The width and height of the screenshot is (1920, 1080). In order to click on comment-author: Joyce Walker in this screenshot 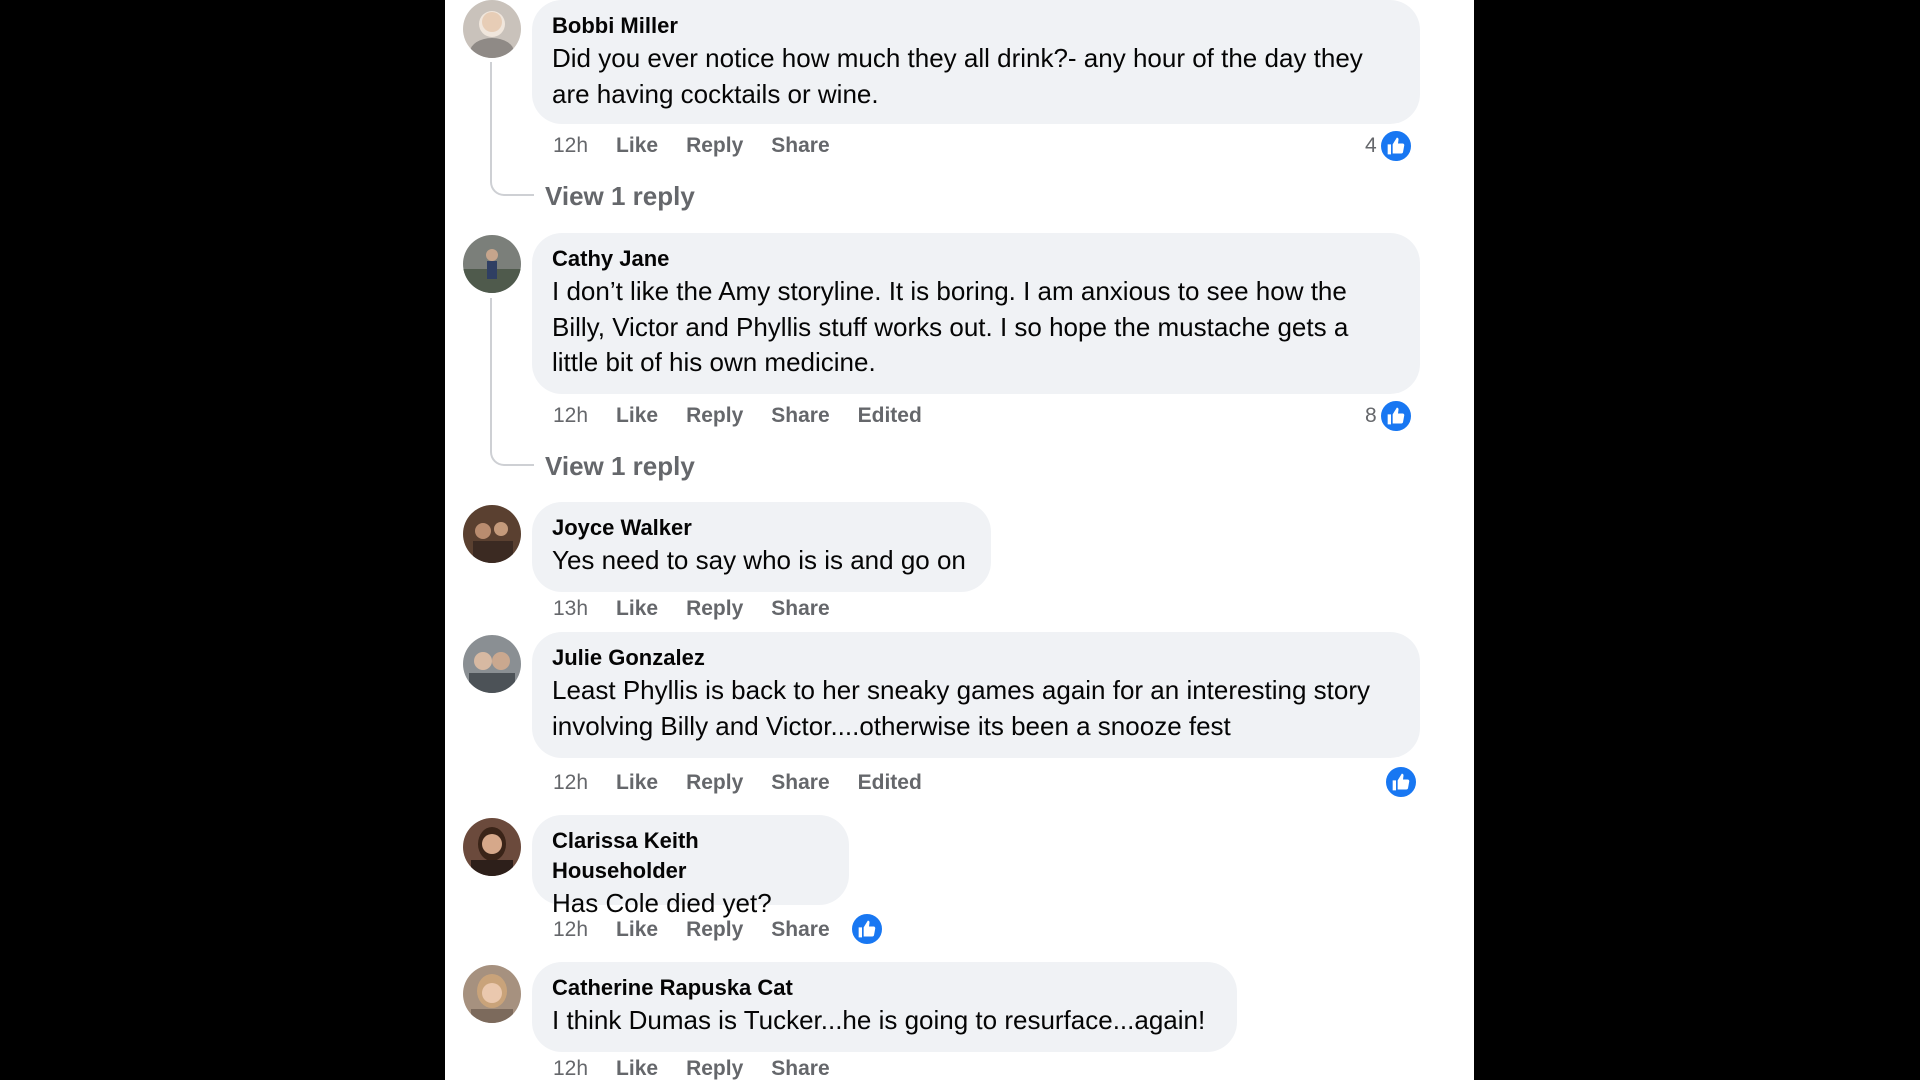, I will do `click(622, 528)`.